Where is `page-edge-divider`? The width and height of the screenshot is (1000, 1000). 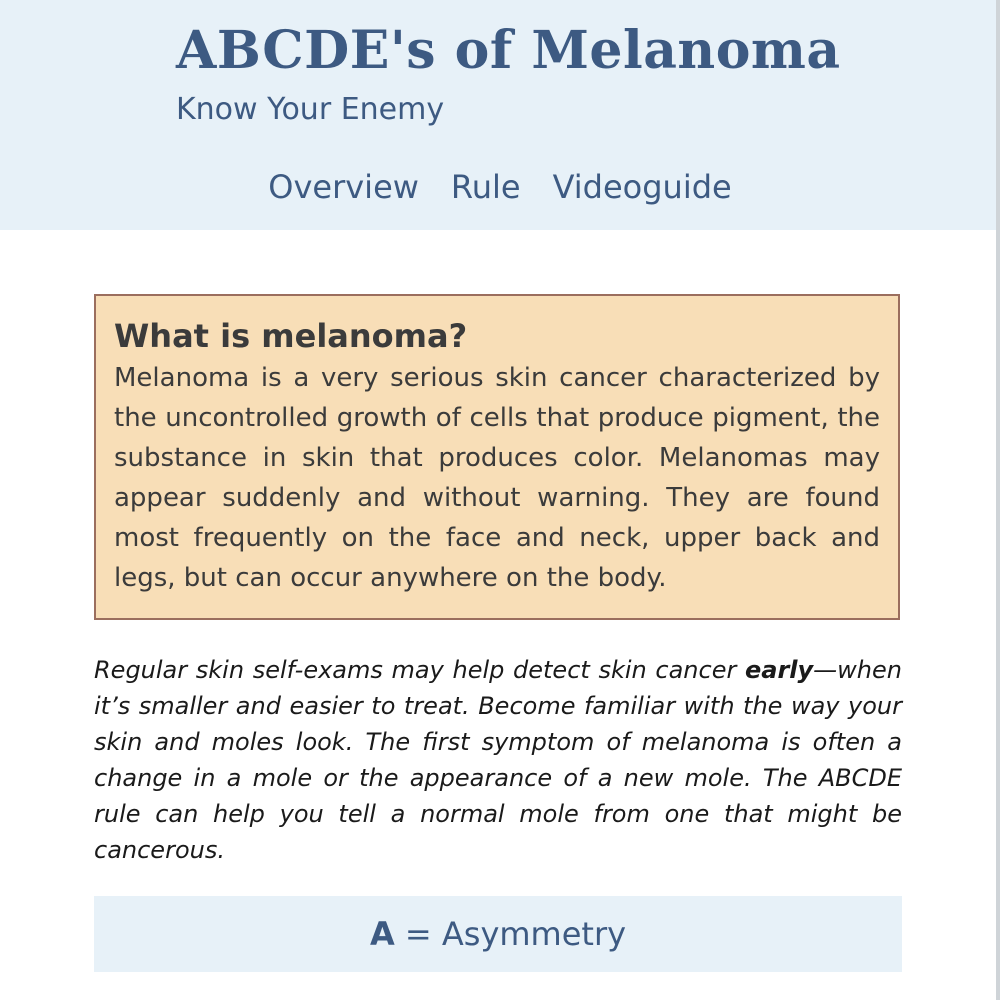
page-edge-divider is located at coordinates (998, 500).